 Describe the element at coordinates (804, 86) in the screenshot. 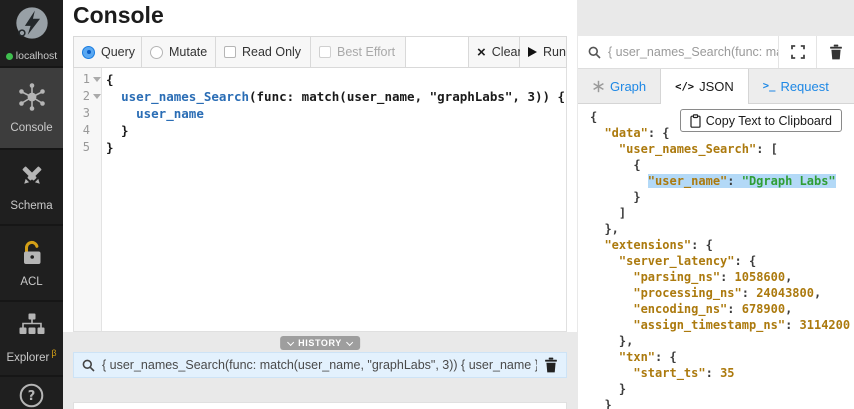

I see `tab-request-label: Request` at that location.